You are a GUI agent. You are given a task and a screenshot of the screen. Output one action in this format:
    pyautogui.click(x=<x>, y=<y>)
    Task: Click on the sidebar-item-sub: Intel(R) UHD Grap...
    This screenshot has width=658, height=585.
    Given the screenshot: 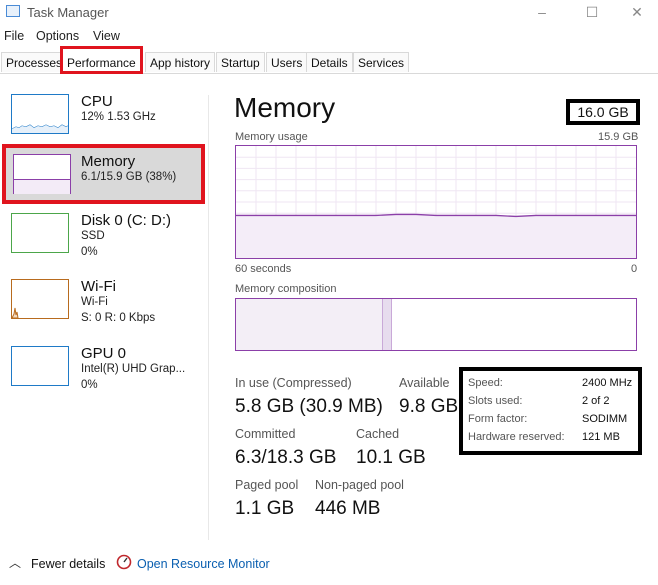 What is the action you would take?
    pyautogui.click(x=133, y=369)
    